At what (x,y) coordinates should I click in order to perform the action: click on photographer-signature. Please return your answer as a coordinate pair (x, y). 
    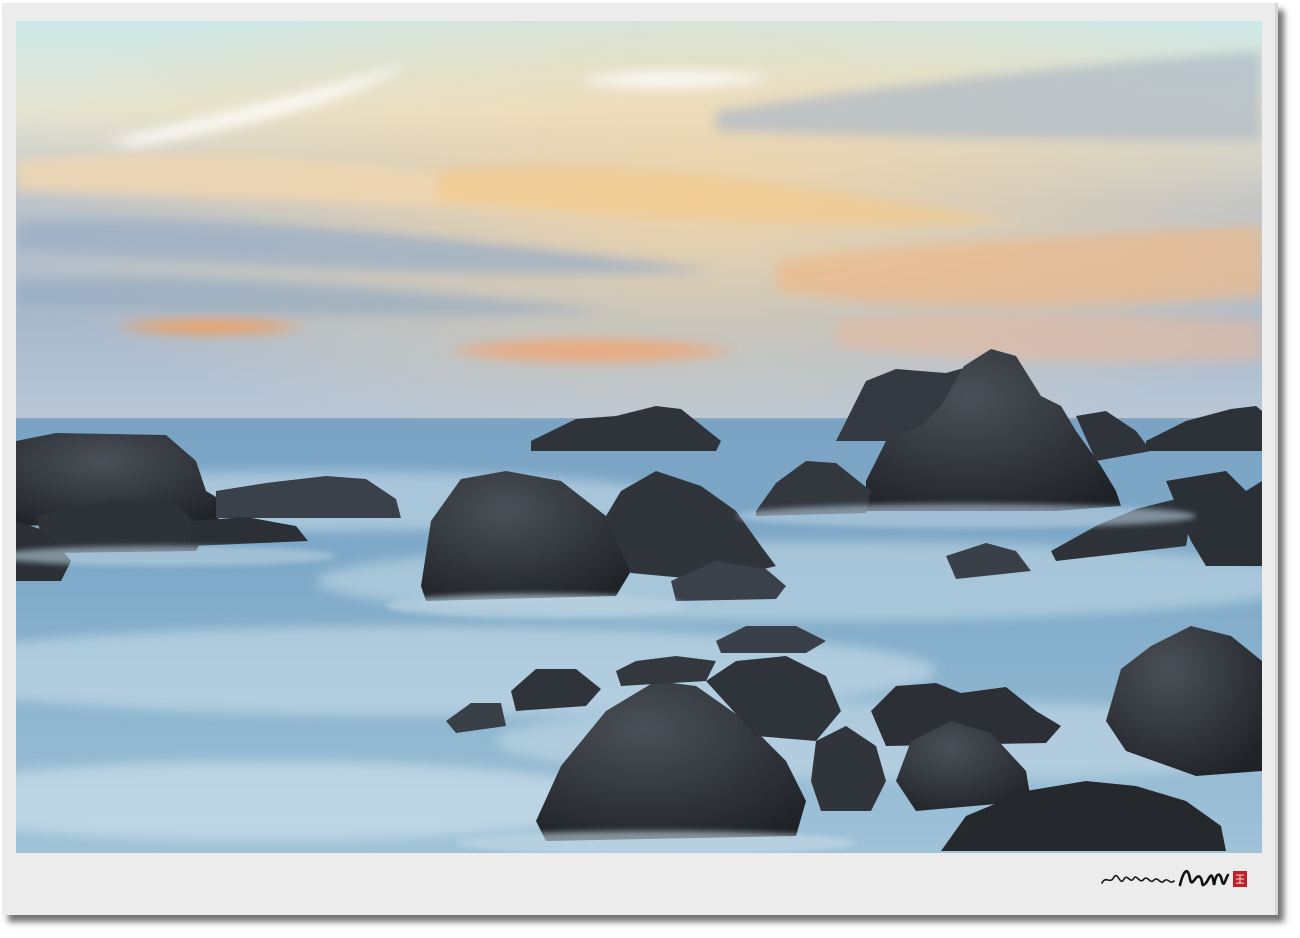
    Looking at the image, I should click on (1175, 878).